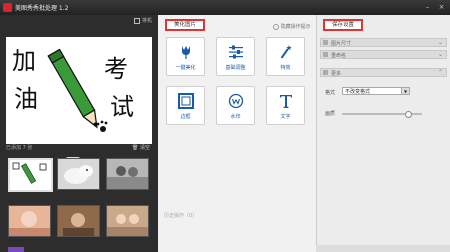  I want to click on format-label: 格式, so click(330, 93).